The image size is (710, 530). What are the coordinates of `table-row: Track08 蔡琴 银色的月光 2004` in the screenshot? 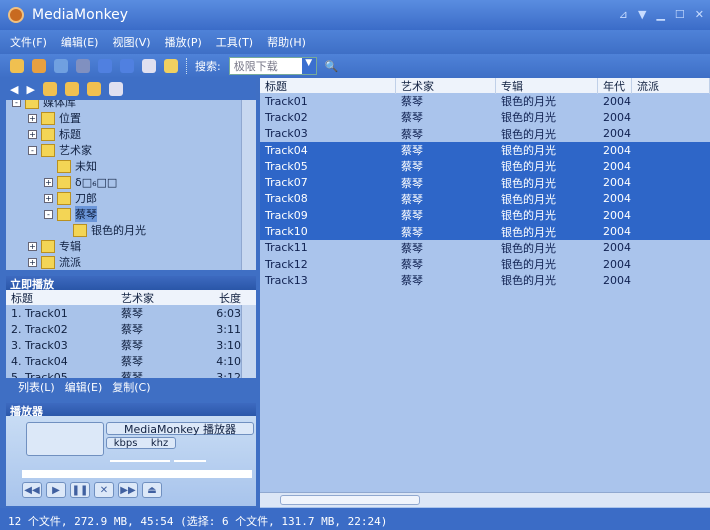 It's located at (485, 199).